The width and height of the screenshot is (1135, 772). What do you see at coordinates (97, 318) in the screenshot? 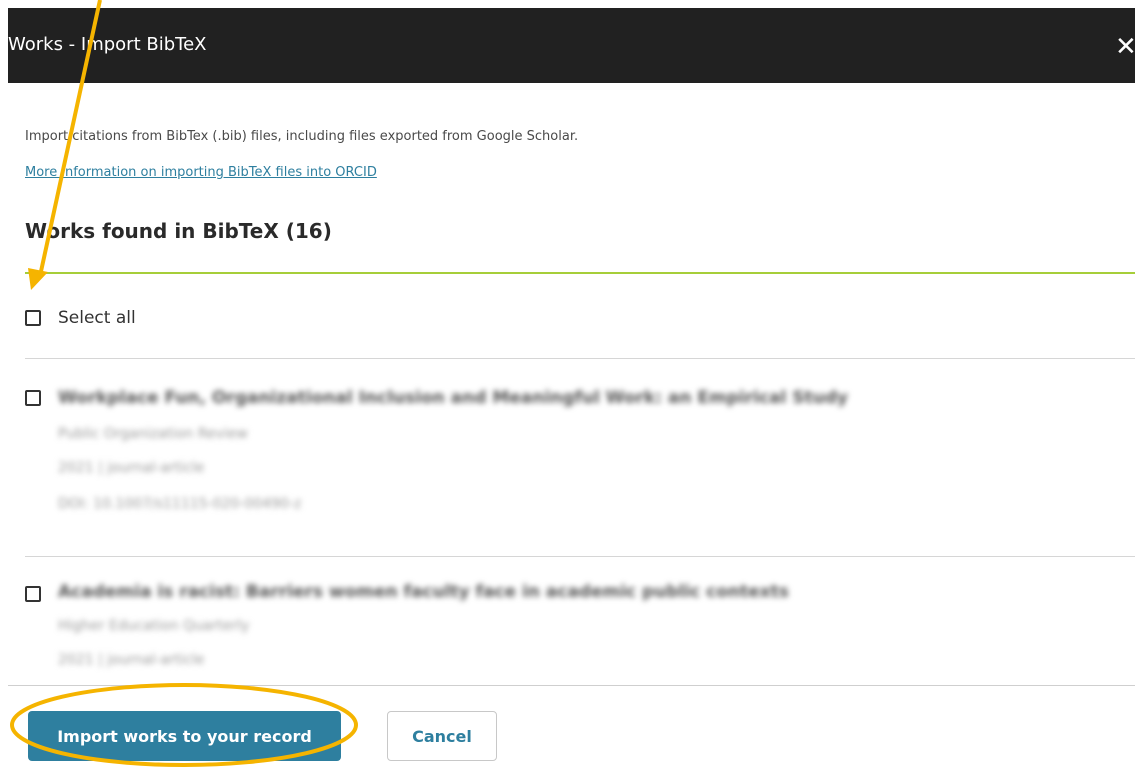
I see `select-all-label: Select all` at bounding box center [97, 318].